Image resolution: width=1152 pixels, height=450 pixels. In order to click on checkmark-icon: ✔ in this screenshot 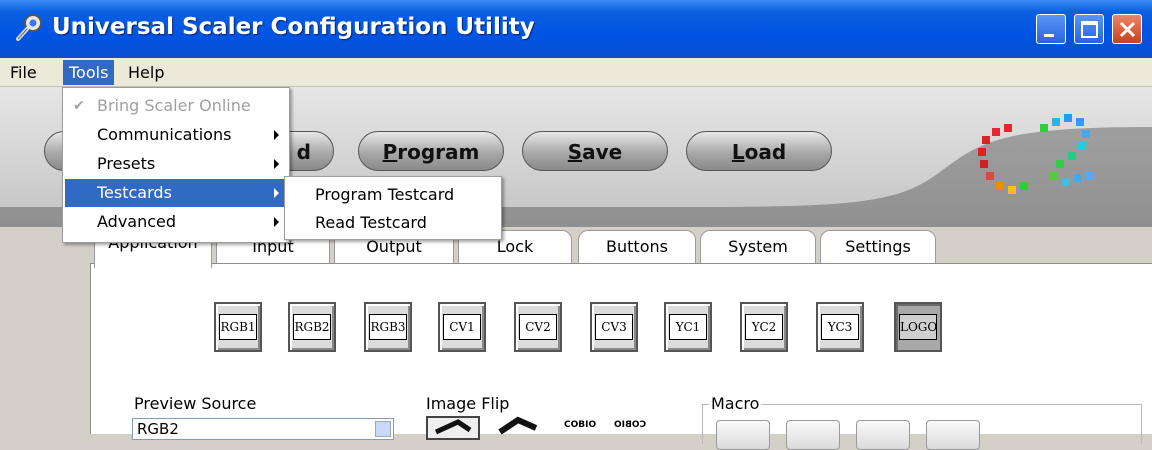, I will do `click(79, 106)`.